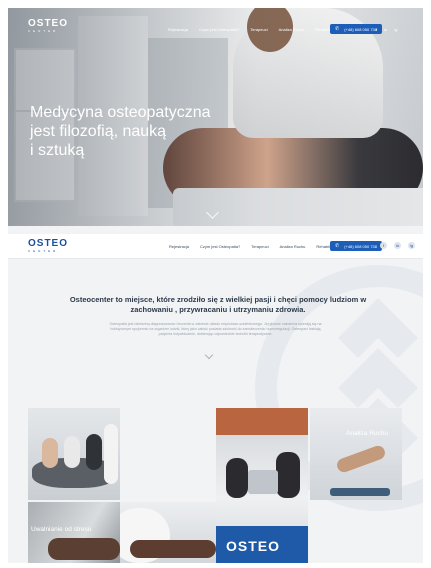  What do you see at coordinates (61, 529) in the screenshot?
I see `tile-label-stress: Uwalnianie od stresu` at bounding box center [61, 529].